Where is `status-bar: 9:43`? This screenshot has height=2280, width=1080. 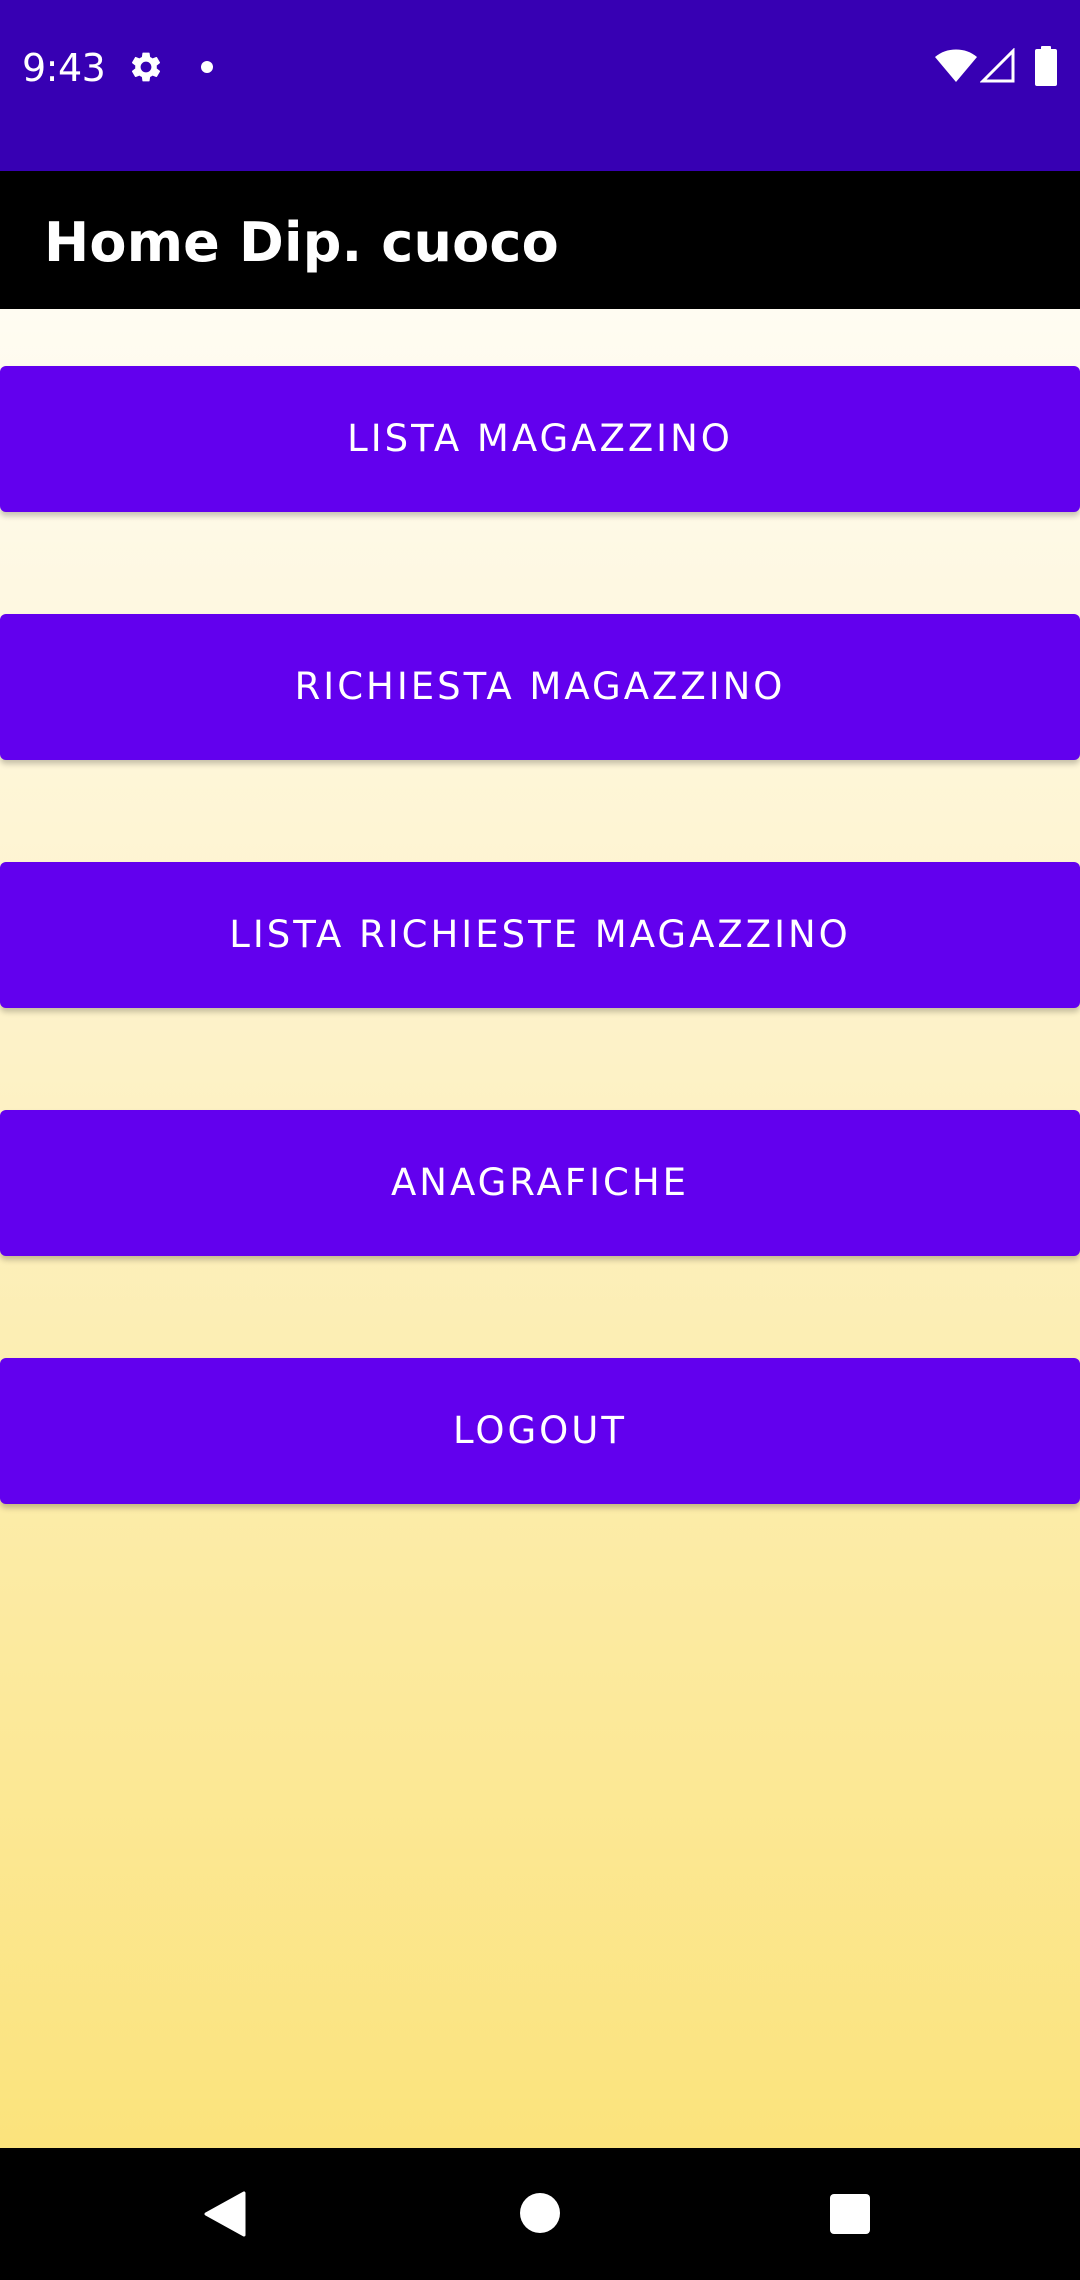
status-bar: 9:43 is located at coordinates (540, 85).